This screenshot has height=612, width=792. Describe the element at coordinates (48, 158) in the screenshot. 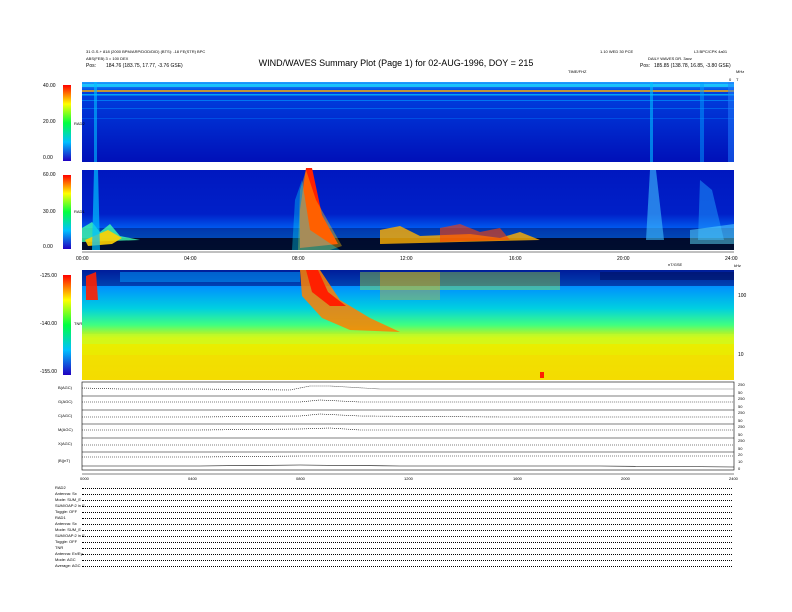

I see `rad2-tick-bottom: 0.00` at that location.